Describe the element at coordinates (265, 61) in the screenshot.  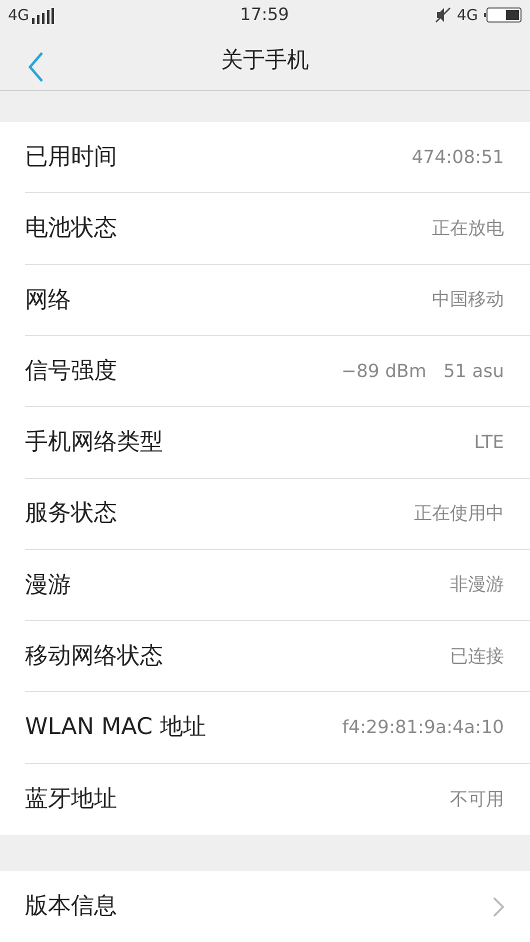
I see `window-title: 关于手机` at that location.